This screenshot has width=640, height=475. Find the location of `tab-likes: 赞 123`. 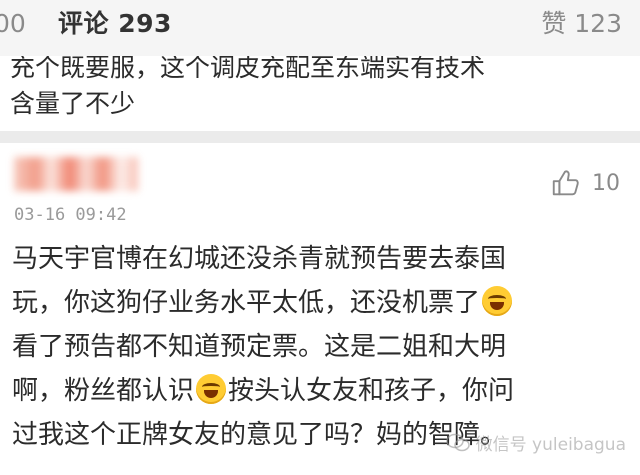

tab-likes: 赞 123 is located at coordinates (581, 24).